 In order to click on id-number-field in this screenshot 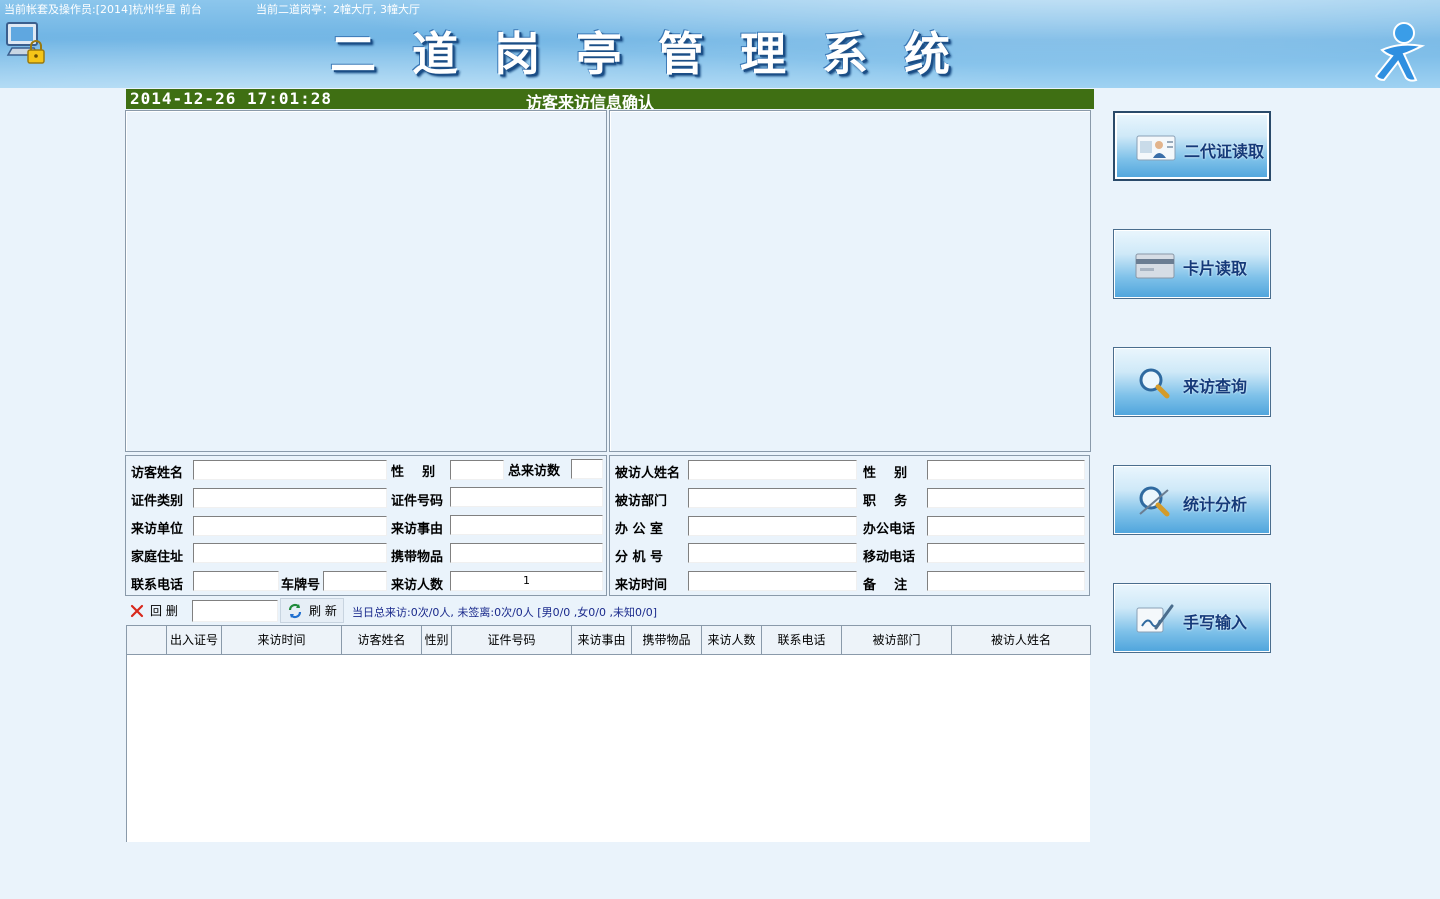, I will do `click(526, 497)`.